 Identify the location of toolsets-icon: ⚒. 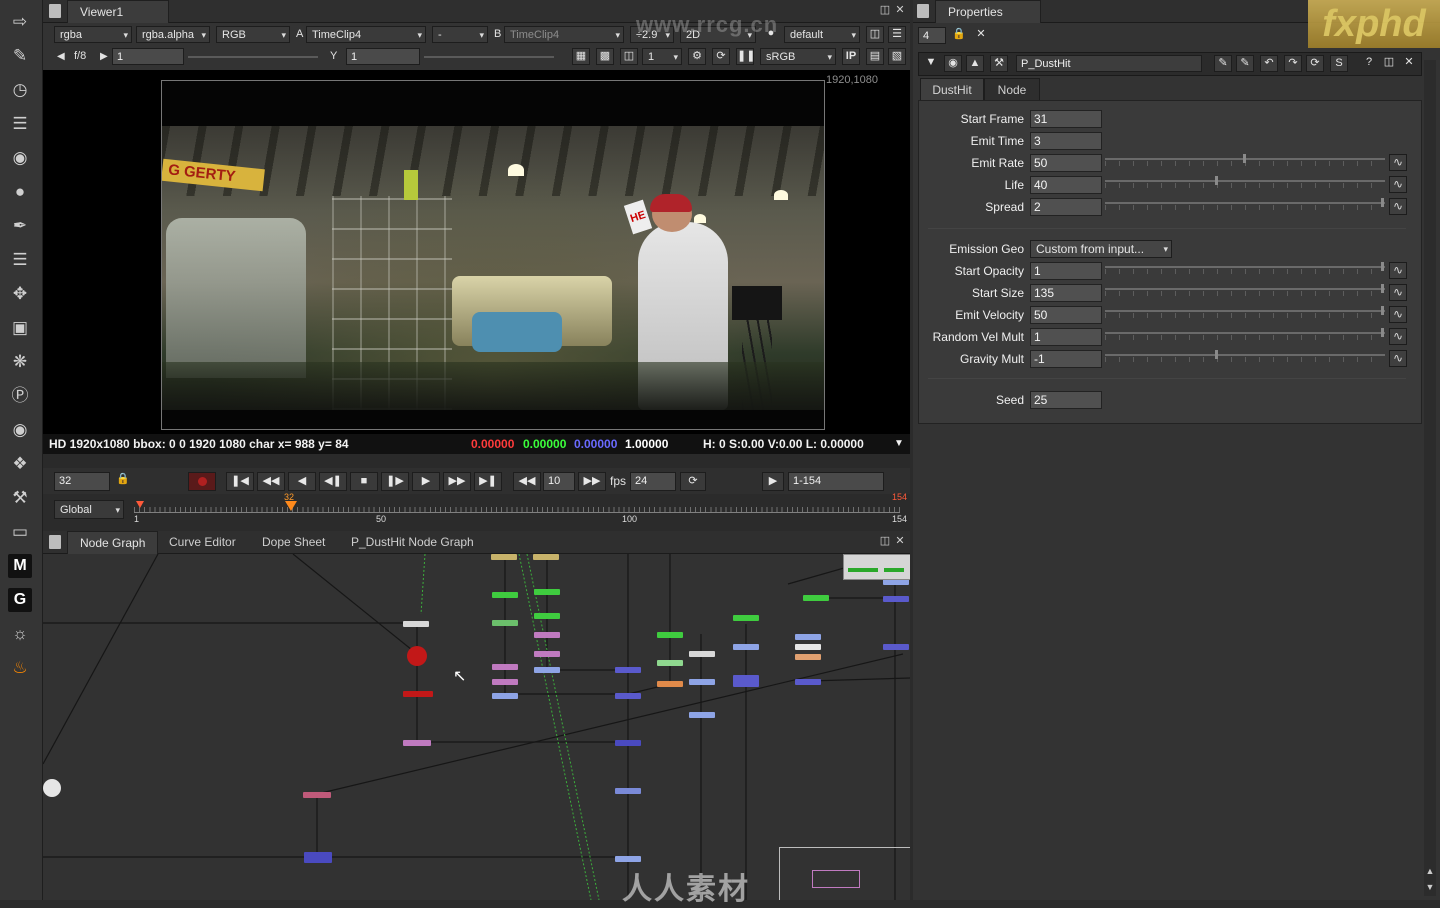
(20, 498).